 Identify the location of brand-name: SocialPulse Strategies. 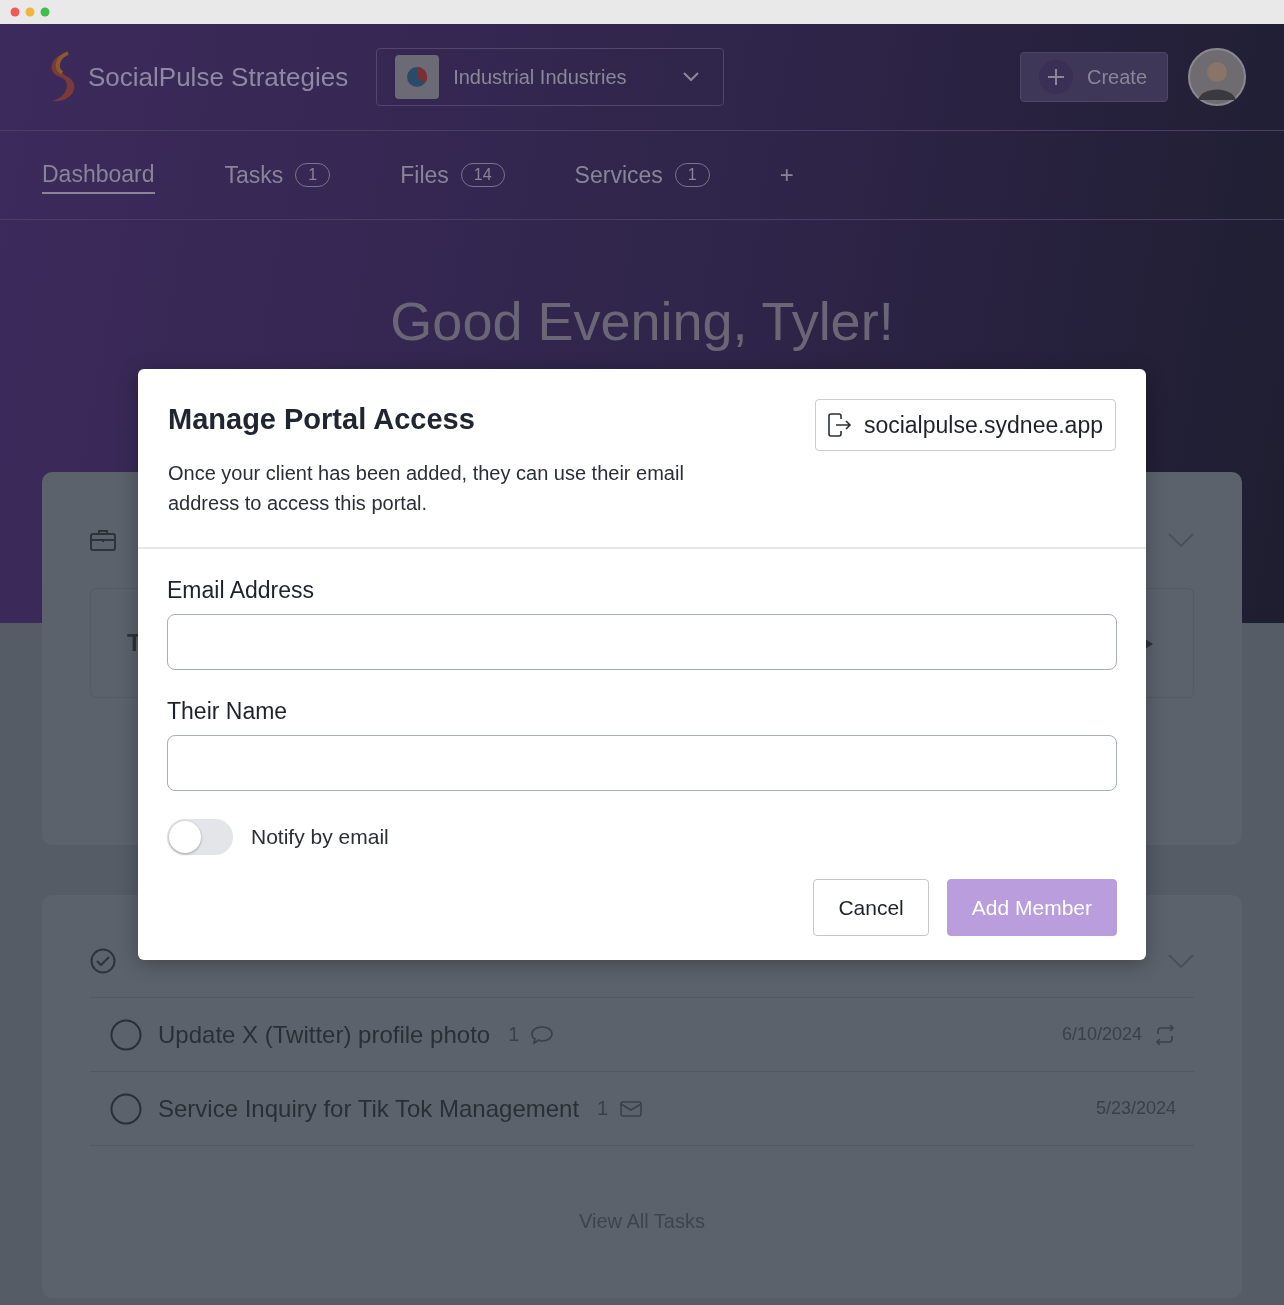
(218, 77).